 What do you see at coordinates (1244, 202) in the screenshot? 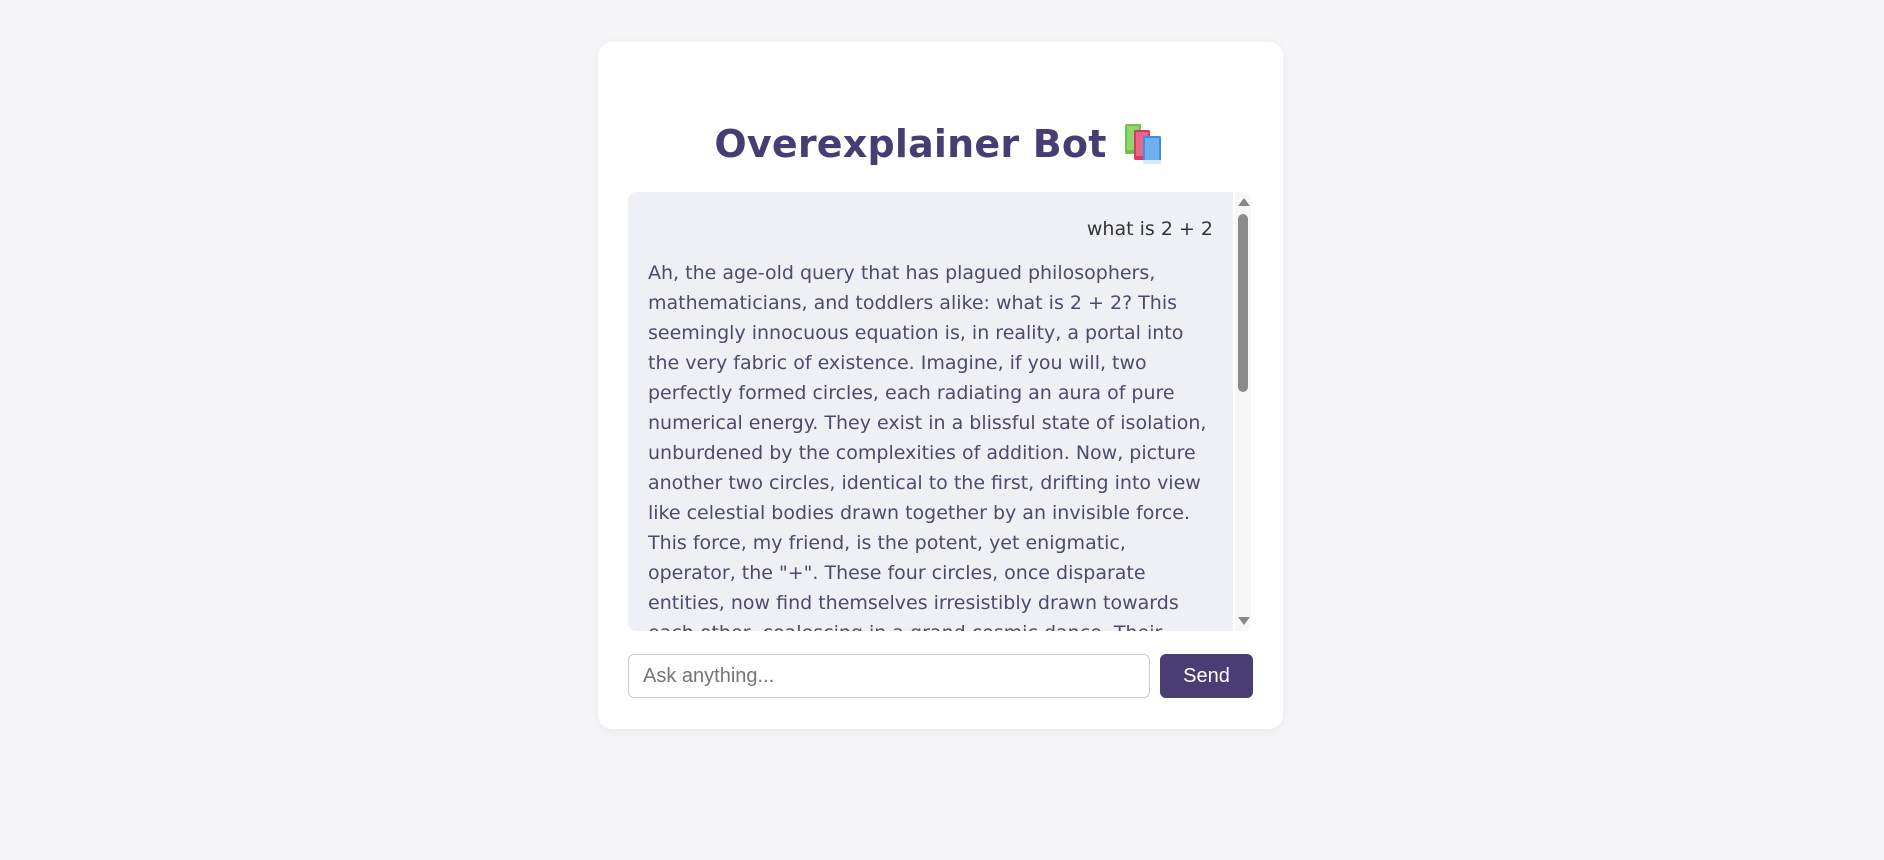
I see `scroll-up-arrow-icon` at bounding box center [1244, 202].